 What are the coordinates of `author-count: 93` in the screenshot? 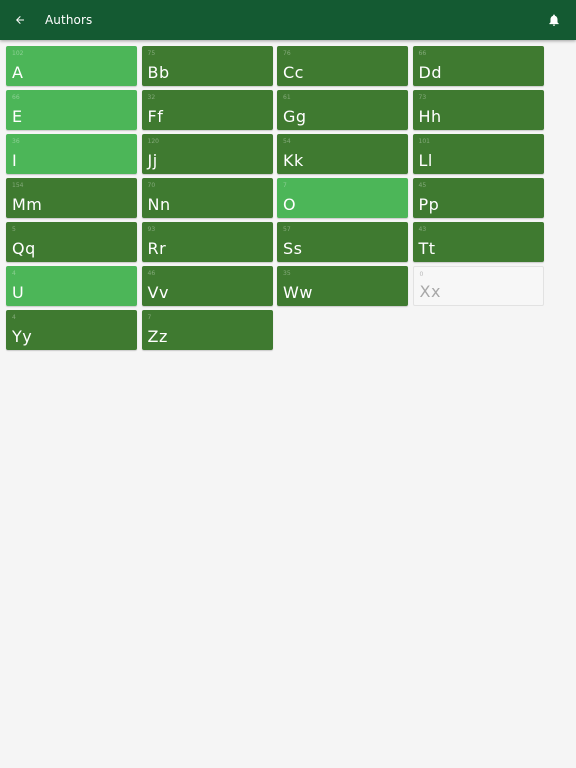 It's located at (151, 229).